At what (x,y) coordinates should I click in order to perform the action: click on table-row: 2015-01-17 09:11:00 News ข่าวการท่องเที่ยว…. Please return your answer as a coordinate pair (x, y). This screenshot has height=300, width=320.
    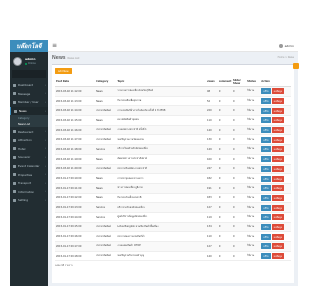
    Looking at the image, I should click on (173, 188).